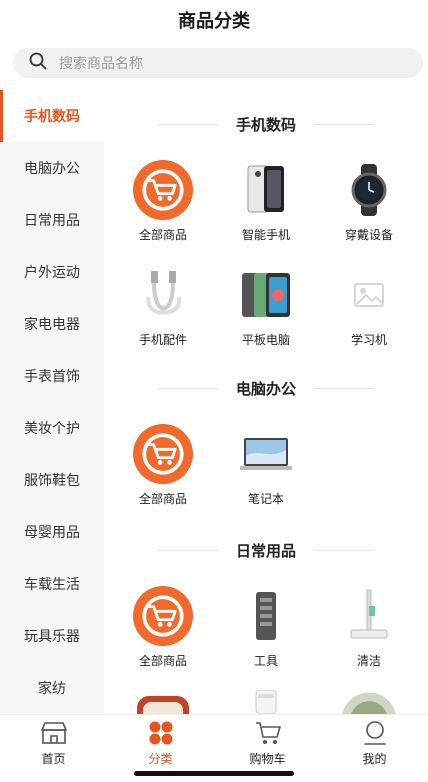 The image size is (428, 782). What do you see at coordinates (266, 190) in the screenshot?
I see `smartphone-image` at bounding box center [266, 190].